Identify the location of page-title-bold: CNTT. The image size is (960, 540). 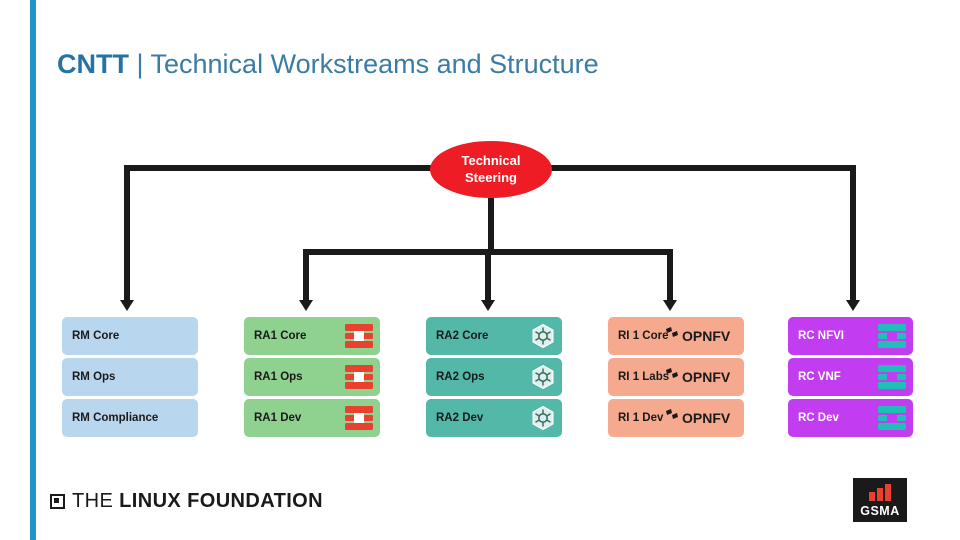
(93, 64).